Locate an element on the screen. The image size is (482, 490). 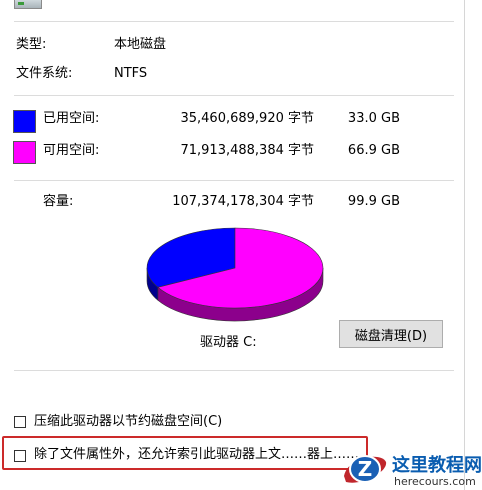
pie-chart-svg is located at coordinates (235, 274).